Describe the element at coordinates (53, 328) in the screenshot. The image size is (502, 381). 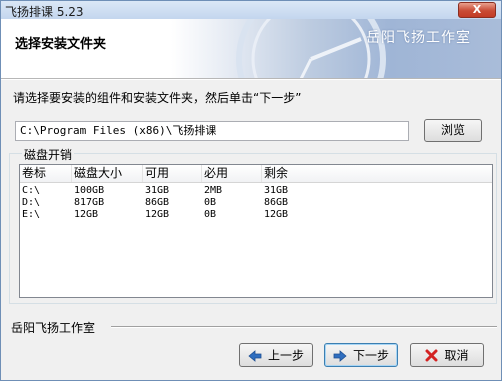
I see `footer-brand: 岳阳飞扬工作室` at that location.